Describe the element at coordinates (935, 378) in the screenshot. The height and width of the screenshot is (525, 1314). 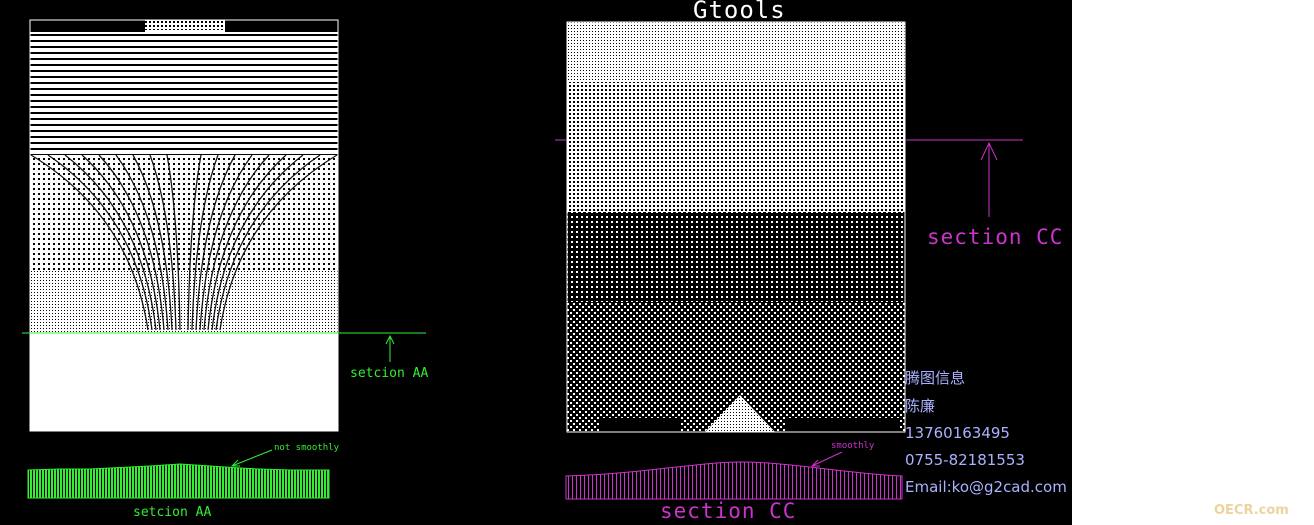
I see `info-company: 腾图信息` at that location.